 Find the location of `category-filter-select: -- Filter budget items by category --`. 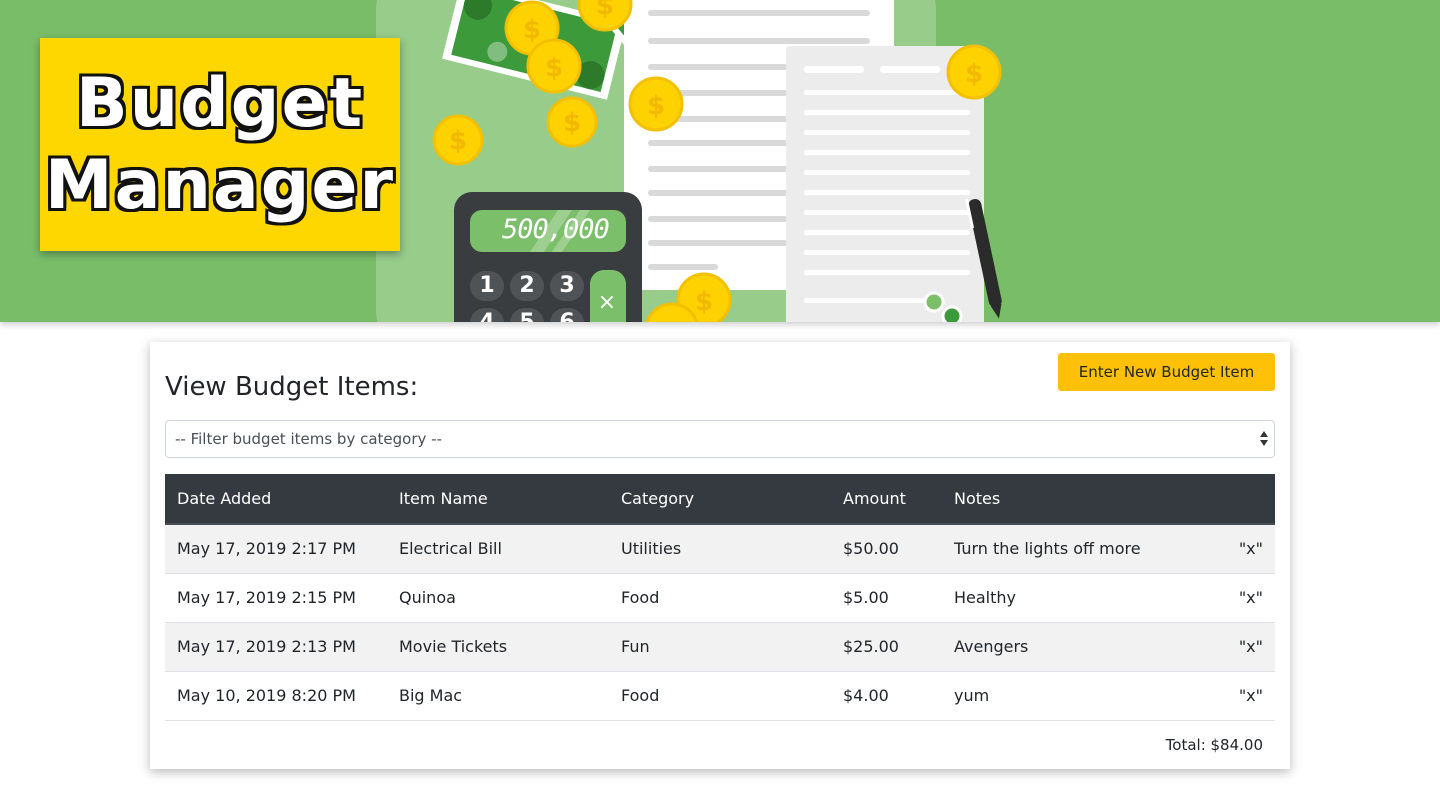

category-filter-select: -- Filter budget items by category -- is located at coordinates (720, 439).